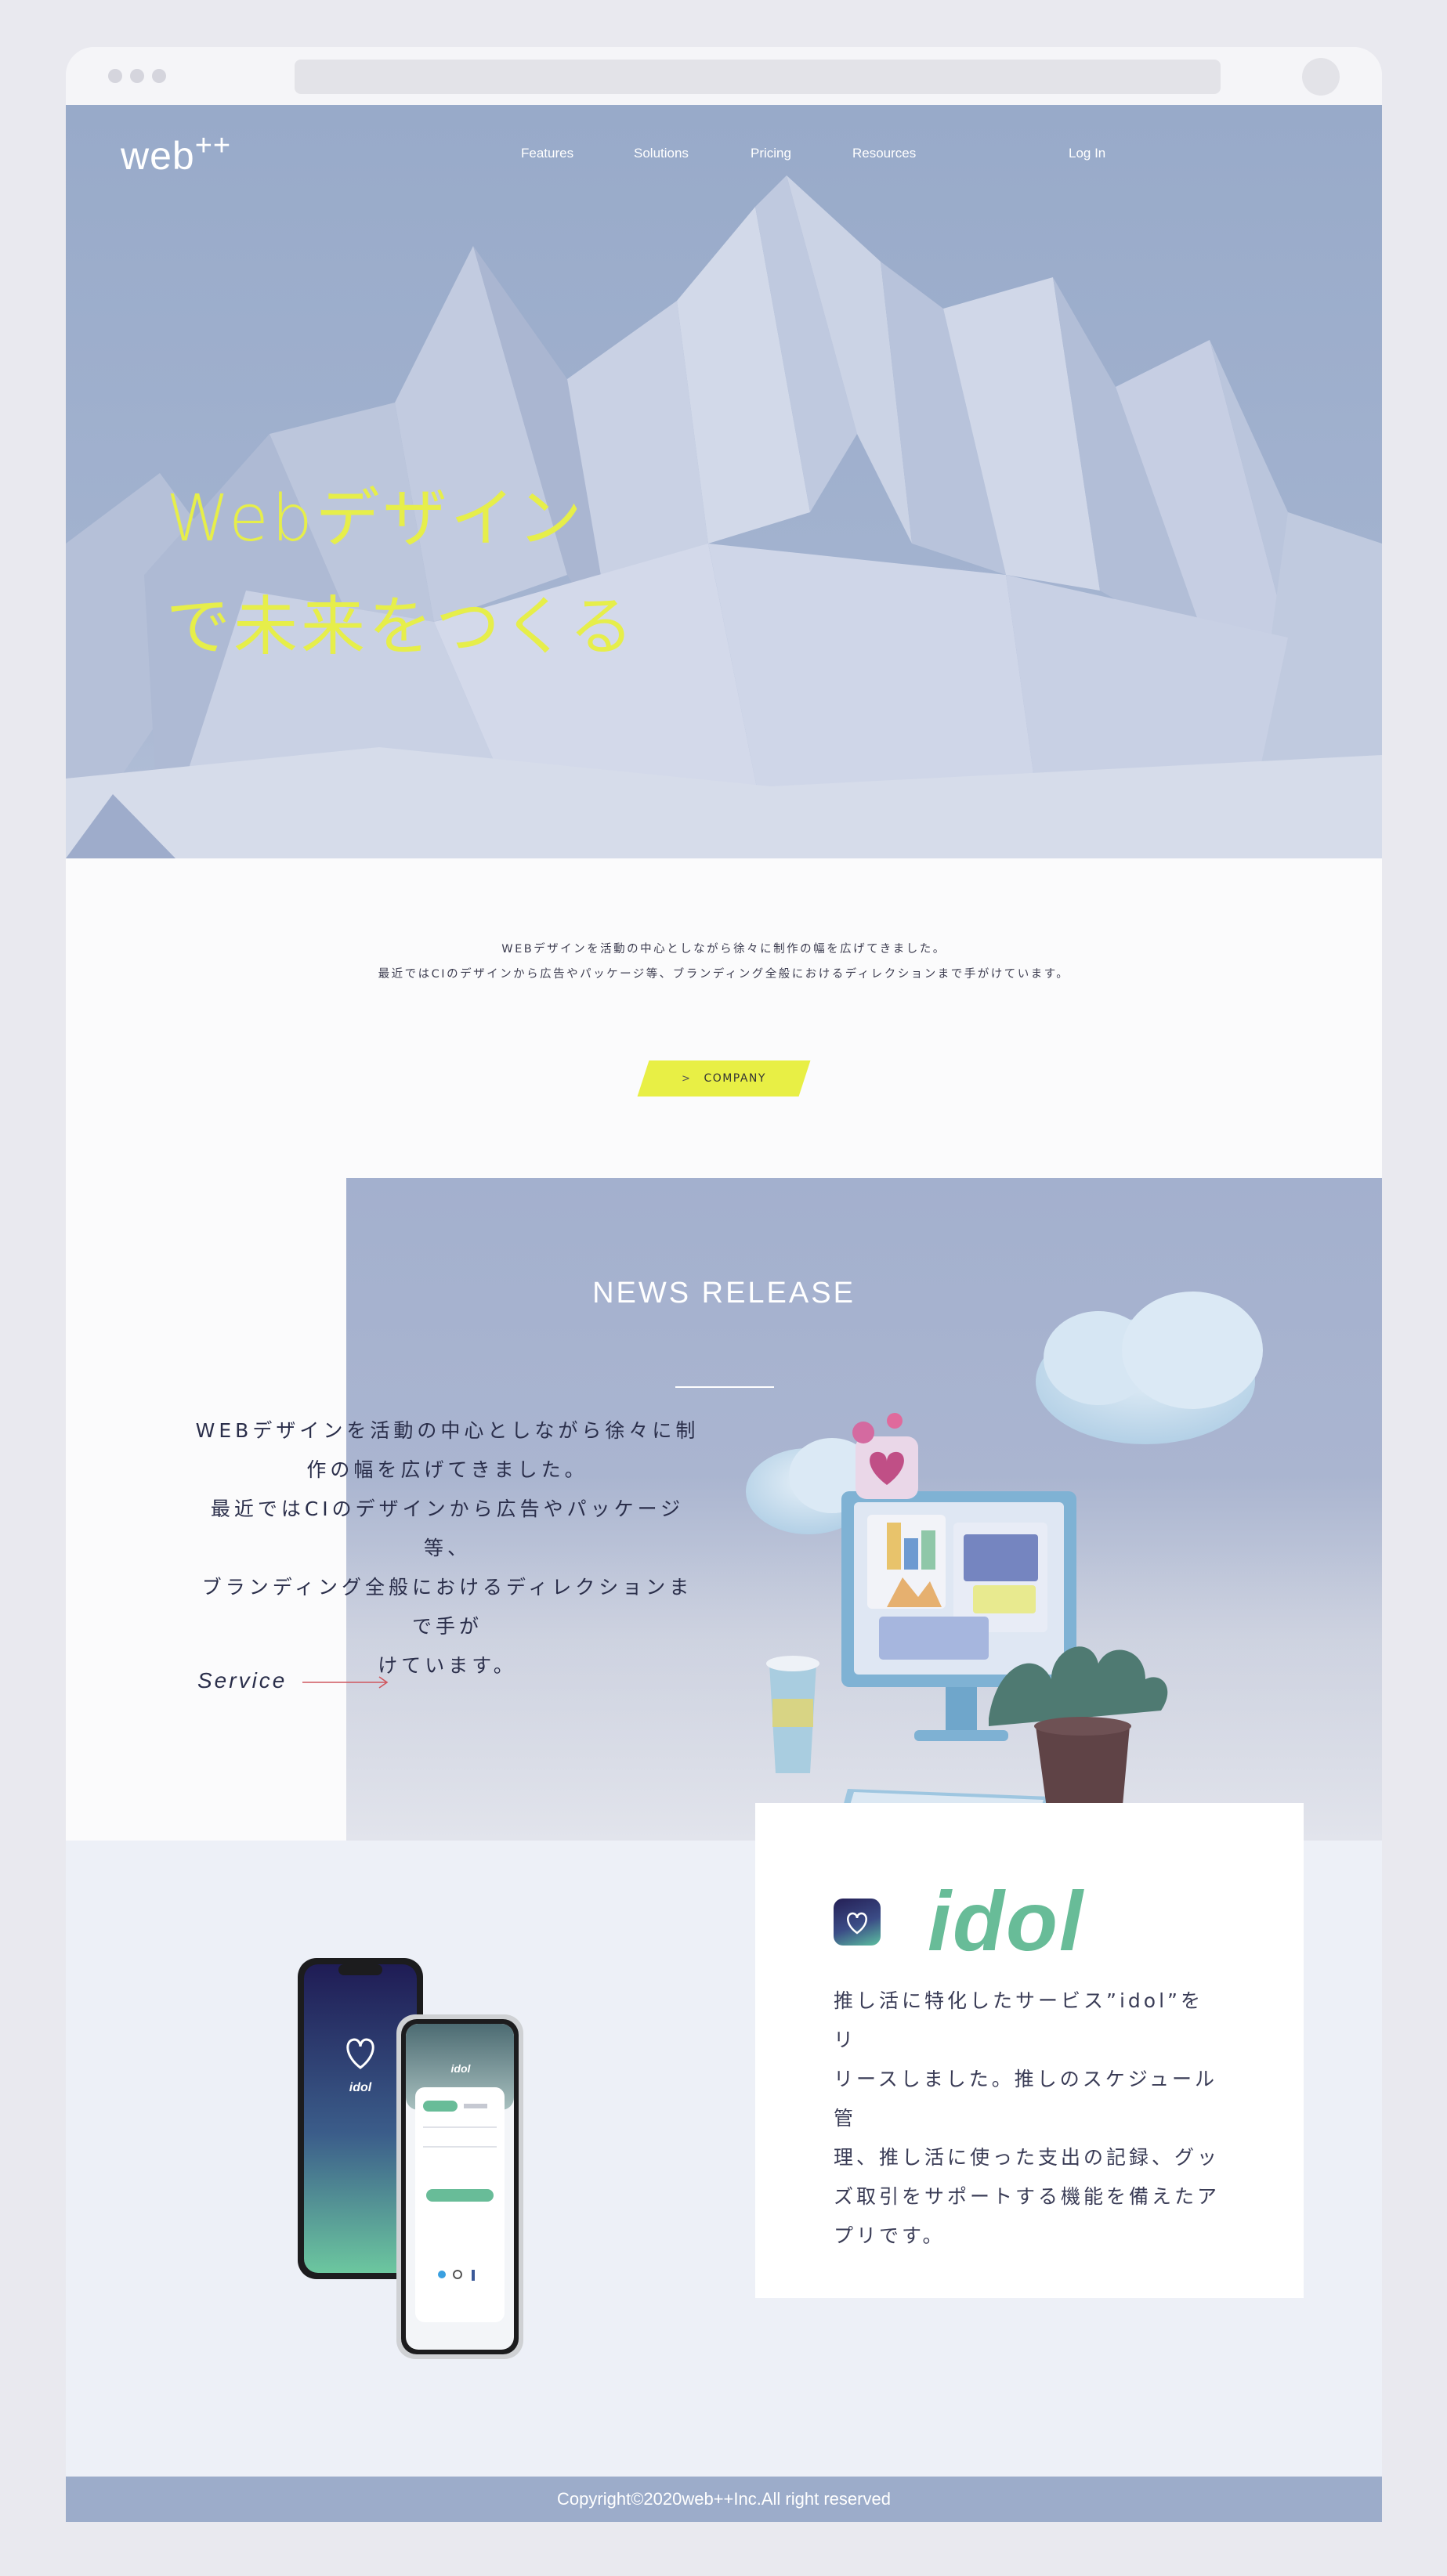  Describe the element at coordinates (242, 1680) in the screenshot. I see `service-link: Service` at that location.